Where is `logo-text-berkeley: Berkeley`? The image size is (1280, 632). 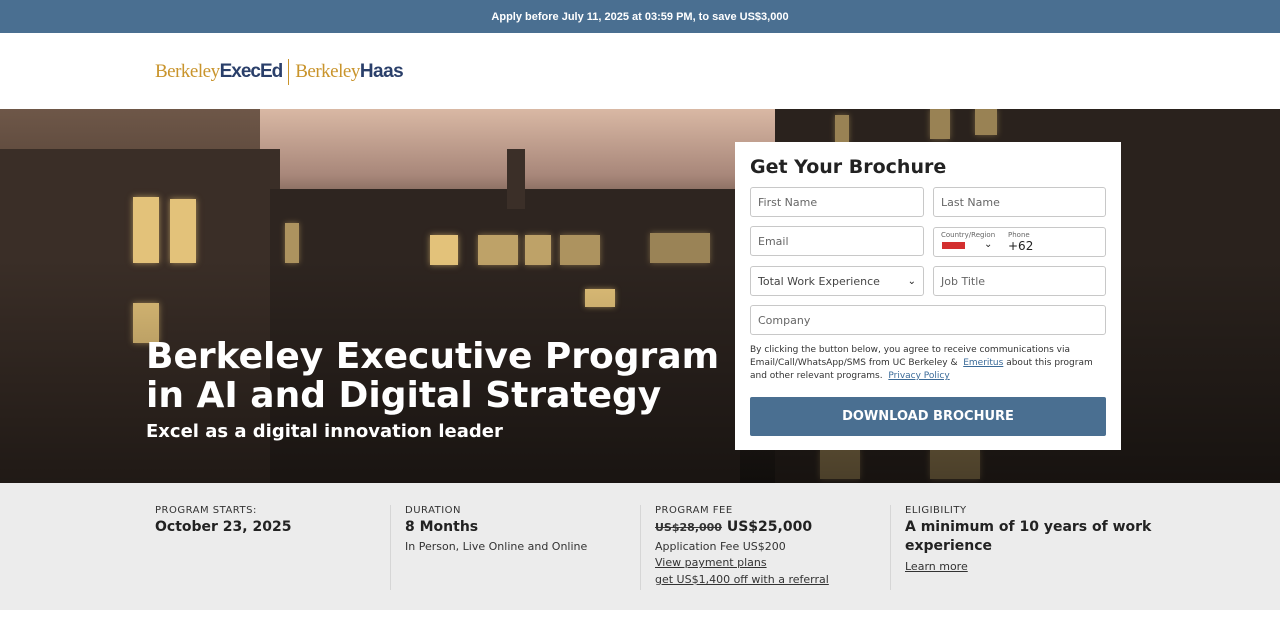
logo-text-berkeley: Berkeley is located at coordinates (187, 71).